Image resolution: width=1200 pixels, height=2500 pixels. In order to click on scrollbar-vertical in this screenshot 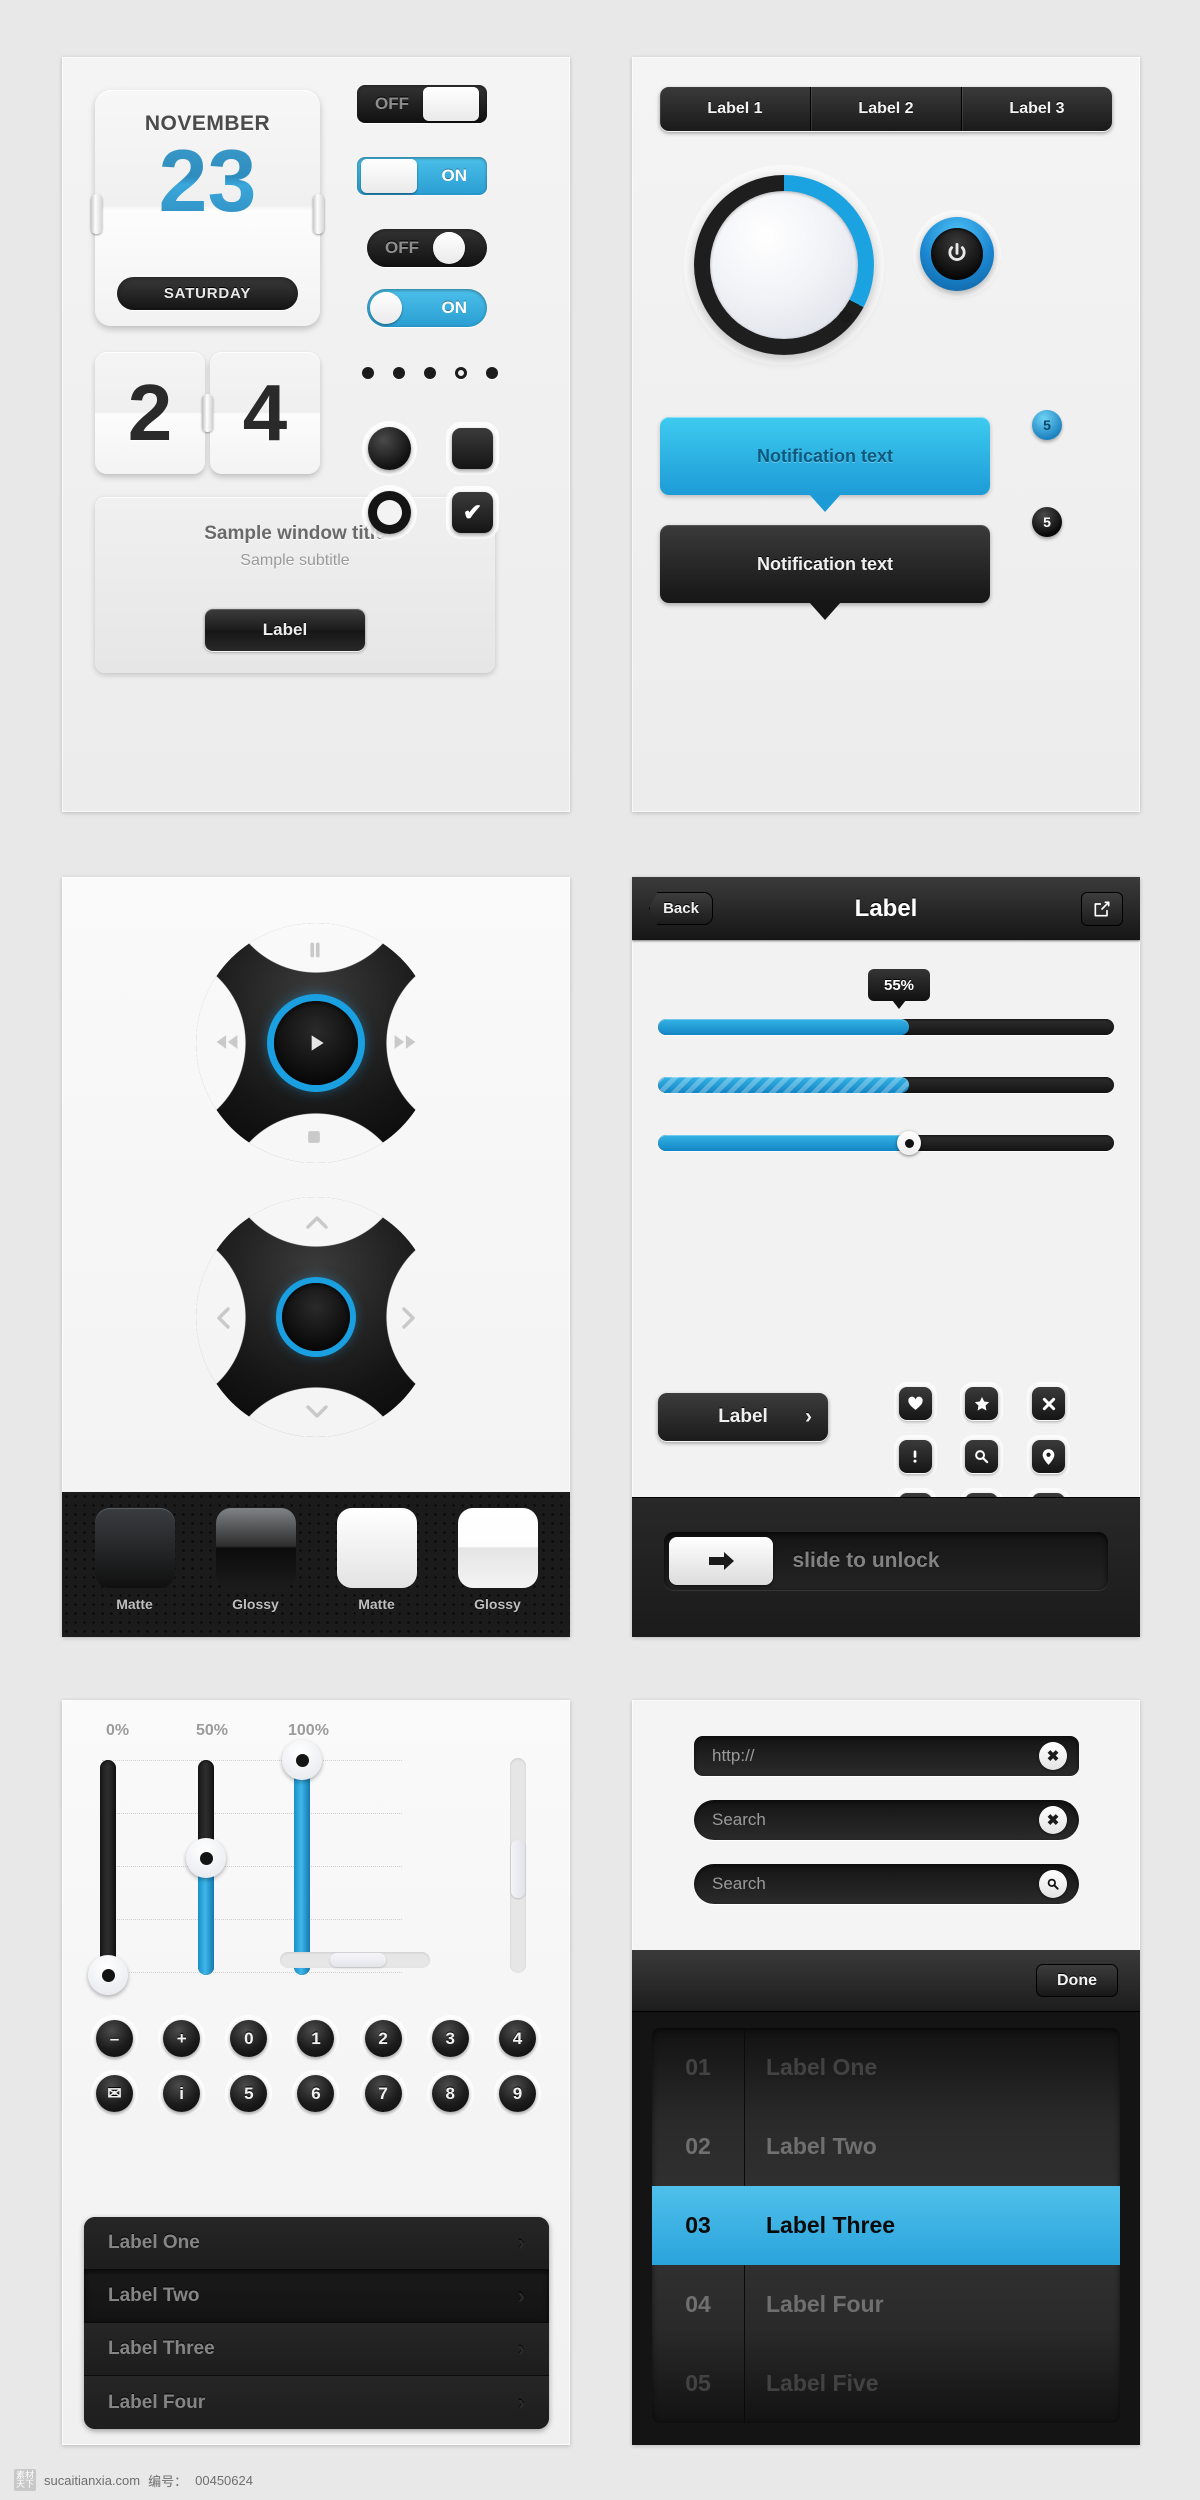, I will do `click(518, 1865)`.